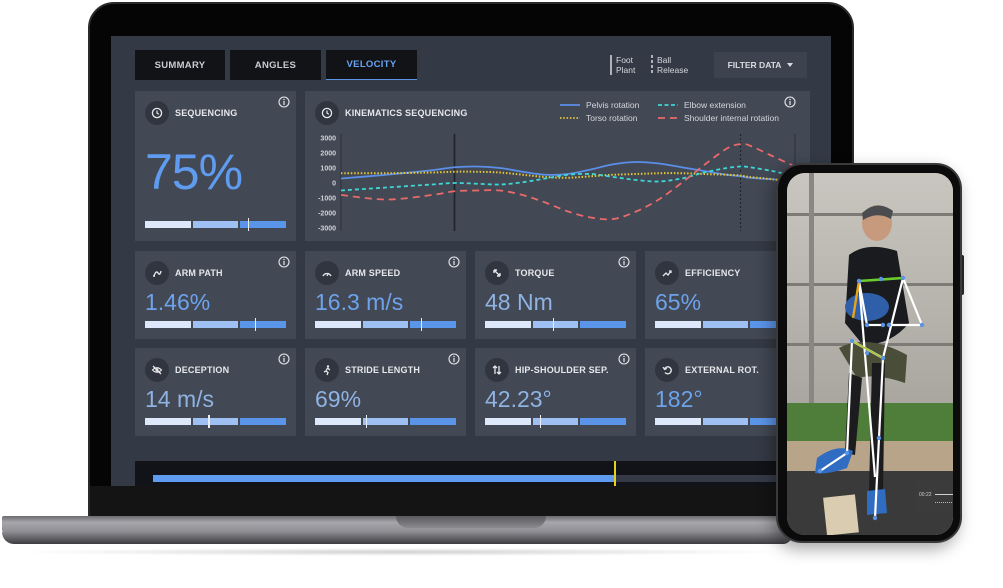 This screenshot has height=588, width=1003. What do you see at coordinates (678, 302) in the screenshot?
I see `metric-value: 65%` at bounding box center [678, 302].